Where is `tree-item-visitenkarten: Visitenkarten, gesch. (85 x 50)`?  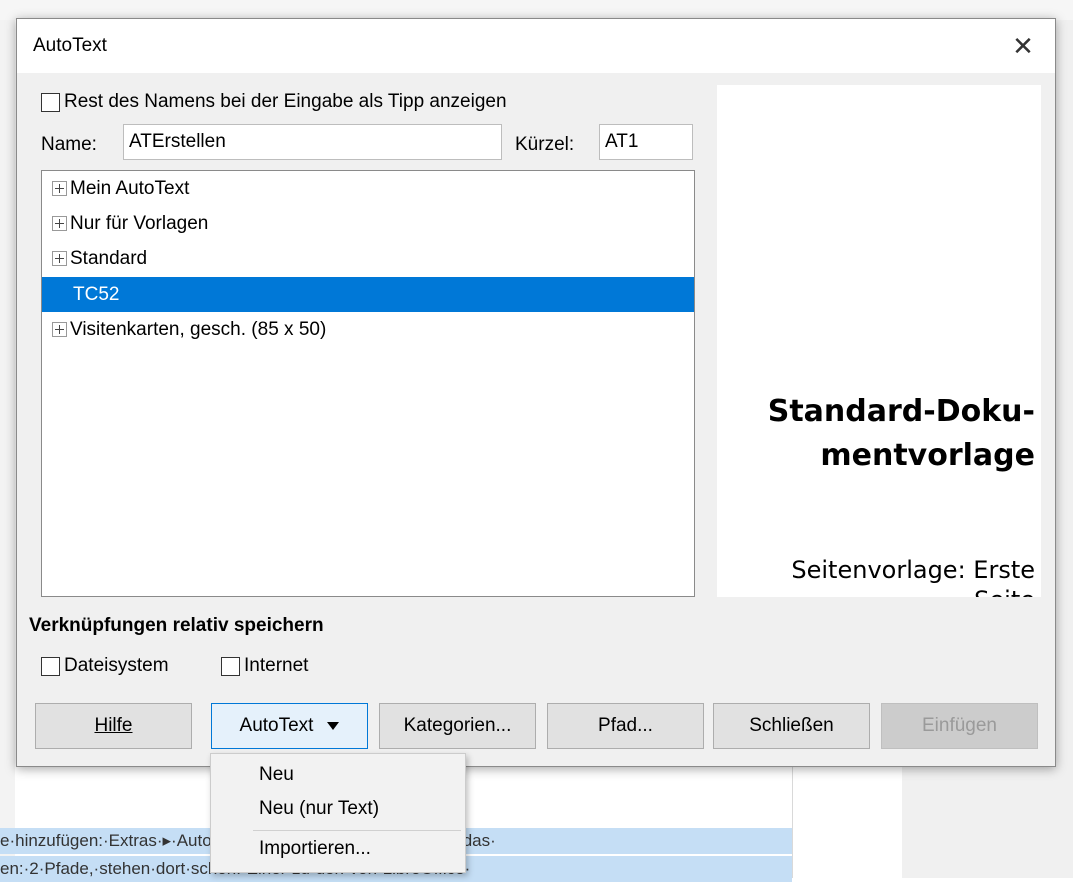
tree-item-visitenkarten: Visitenkarten, gesch. (85 x 50) is located at coordinates (368, 329).